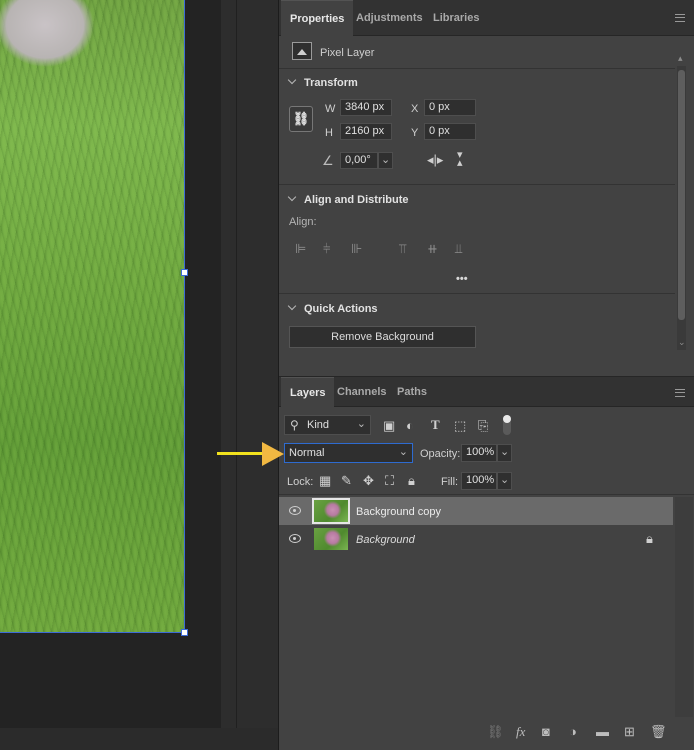 Image resolution: width=694 pixels, height=750 pixels. Describe the element at coordinates (325, 480) in the screenshot. I see `lock-transparent-pixels-icon: ▦` at that location.